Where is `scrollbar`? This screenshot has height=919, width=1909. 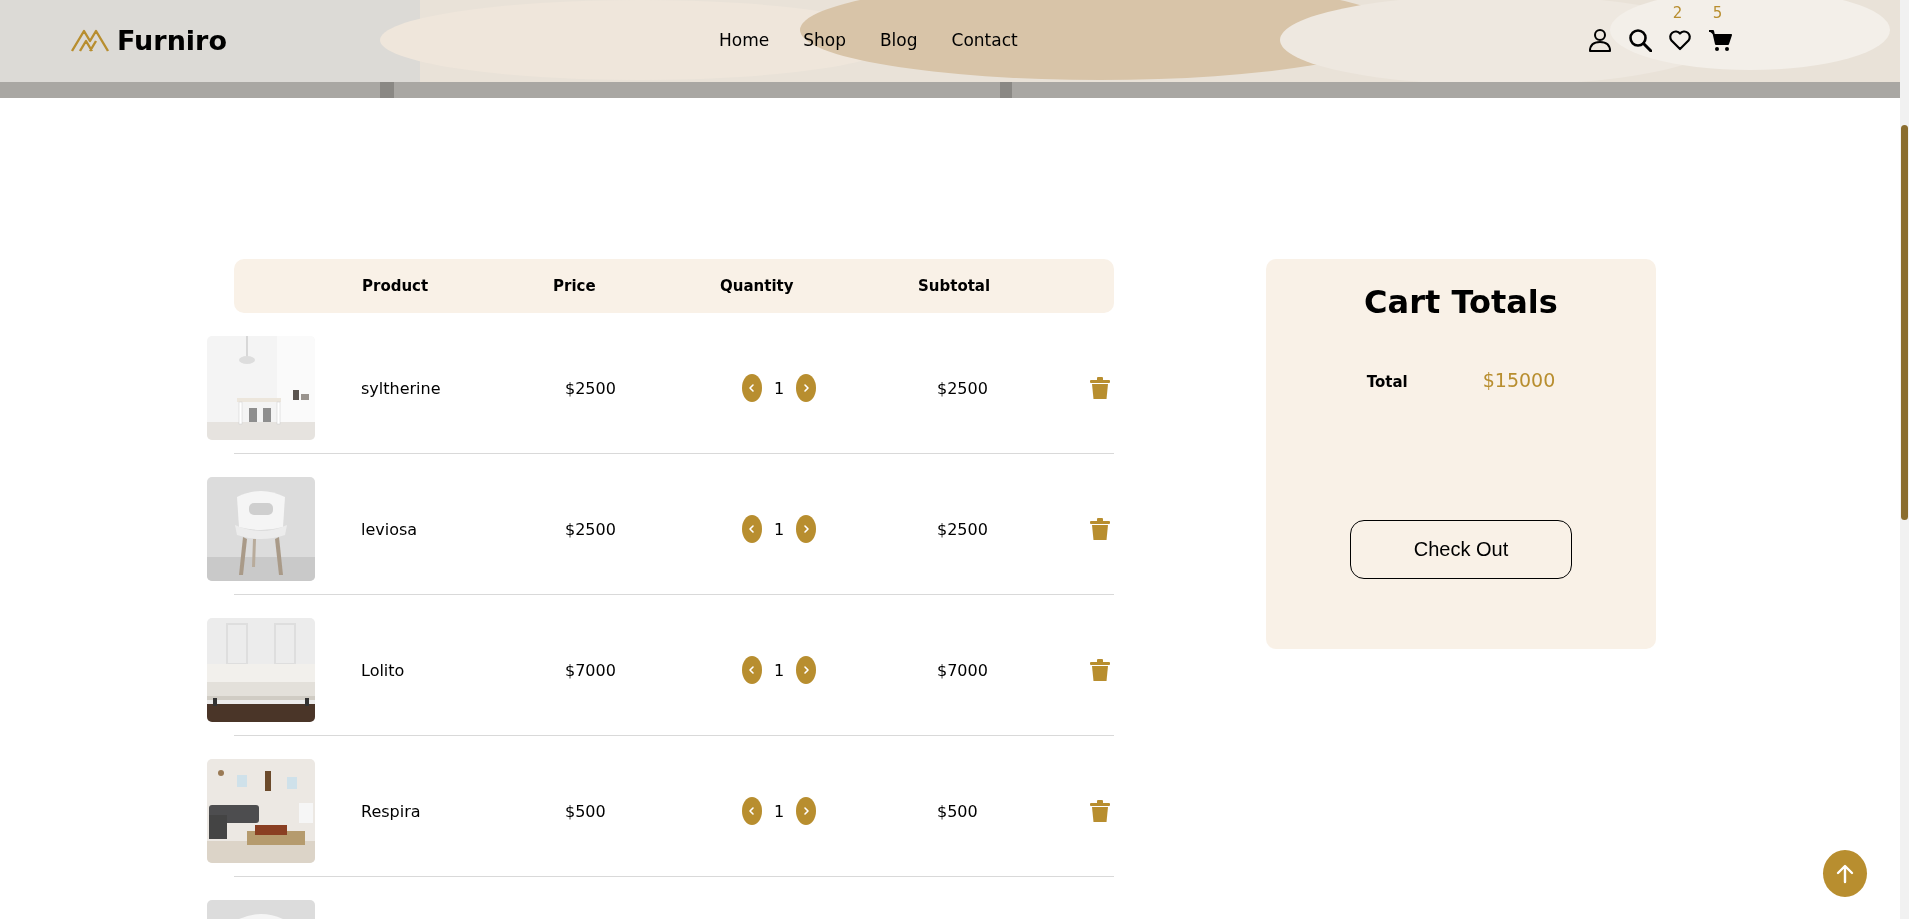 scrollbar is located at coordinates (1904, 459).